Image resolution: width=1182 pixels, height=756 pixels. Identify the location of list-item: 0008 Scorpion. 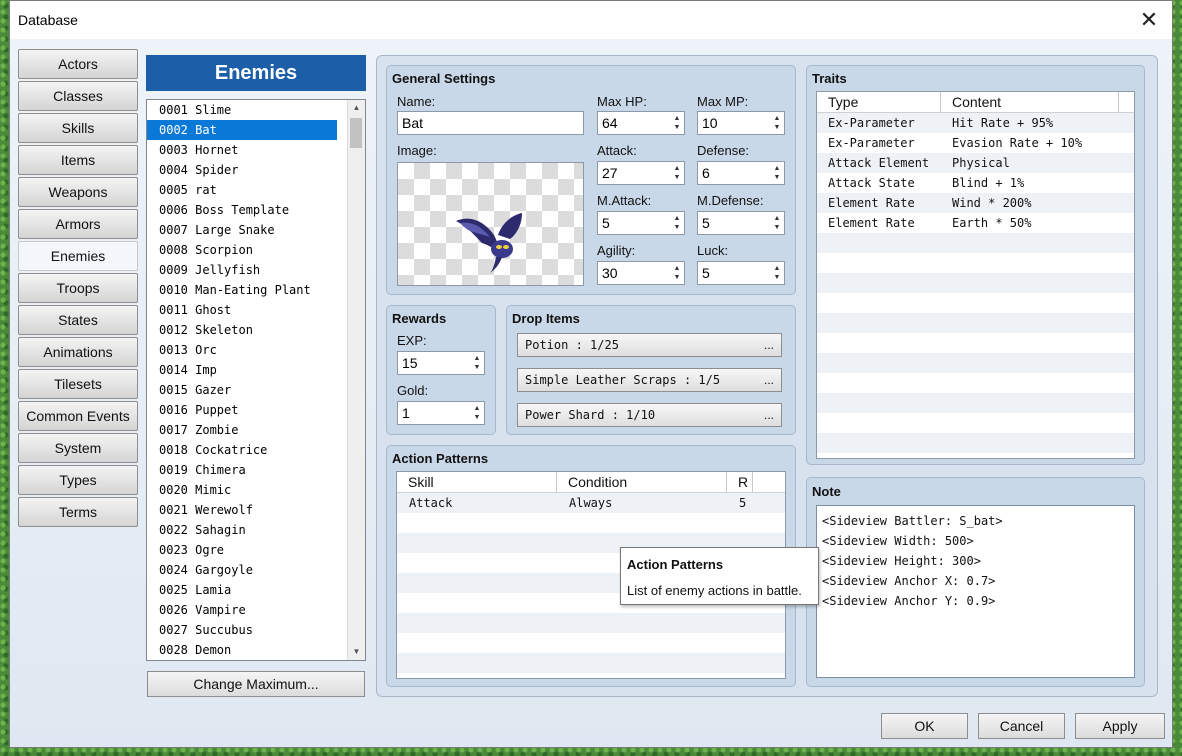
(242, 250).